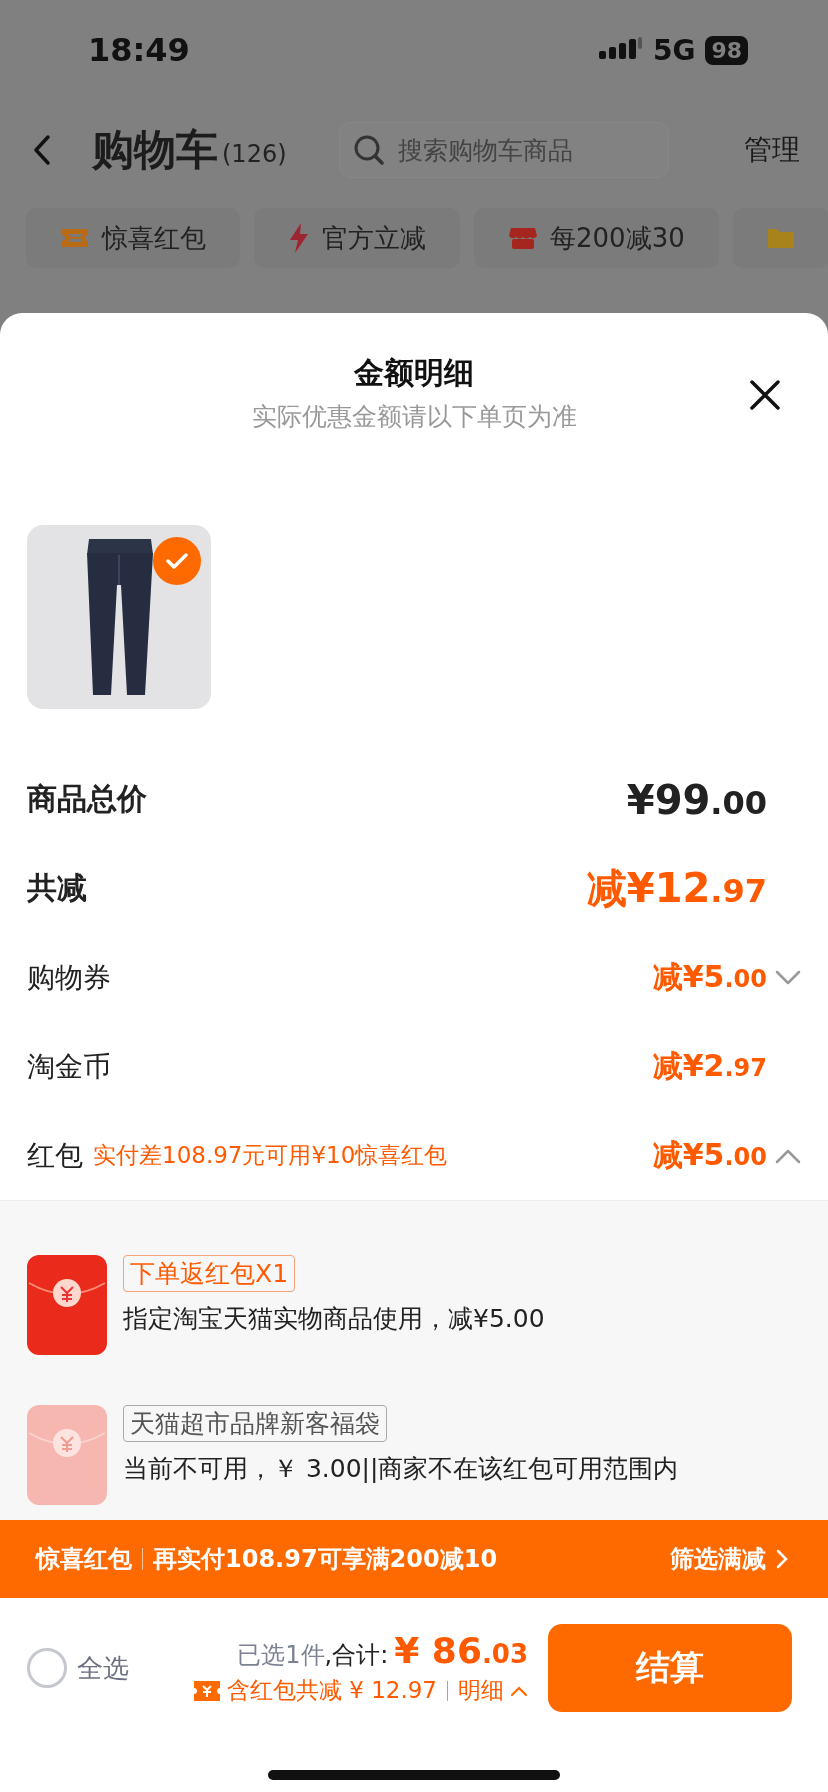 This screenshot has width=828, height=1792. Describe the element at coordinates (55, 1155) in the screenshot. I see `row-label: 红包` at that location.